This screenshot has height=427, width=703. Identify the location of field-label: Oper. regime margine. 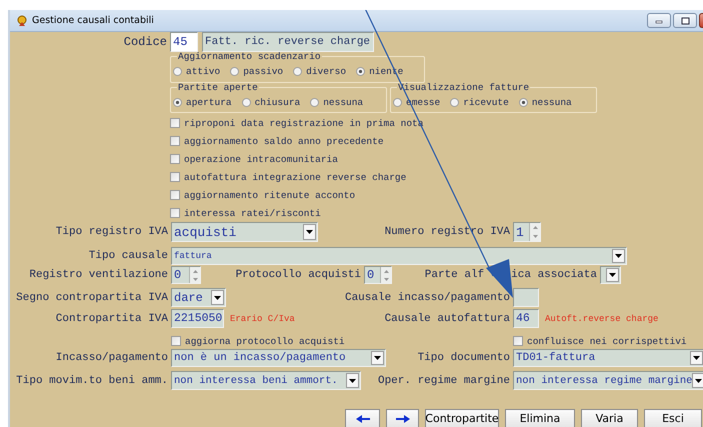
(444, 380).